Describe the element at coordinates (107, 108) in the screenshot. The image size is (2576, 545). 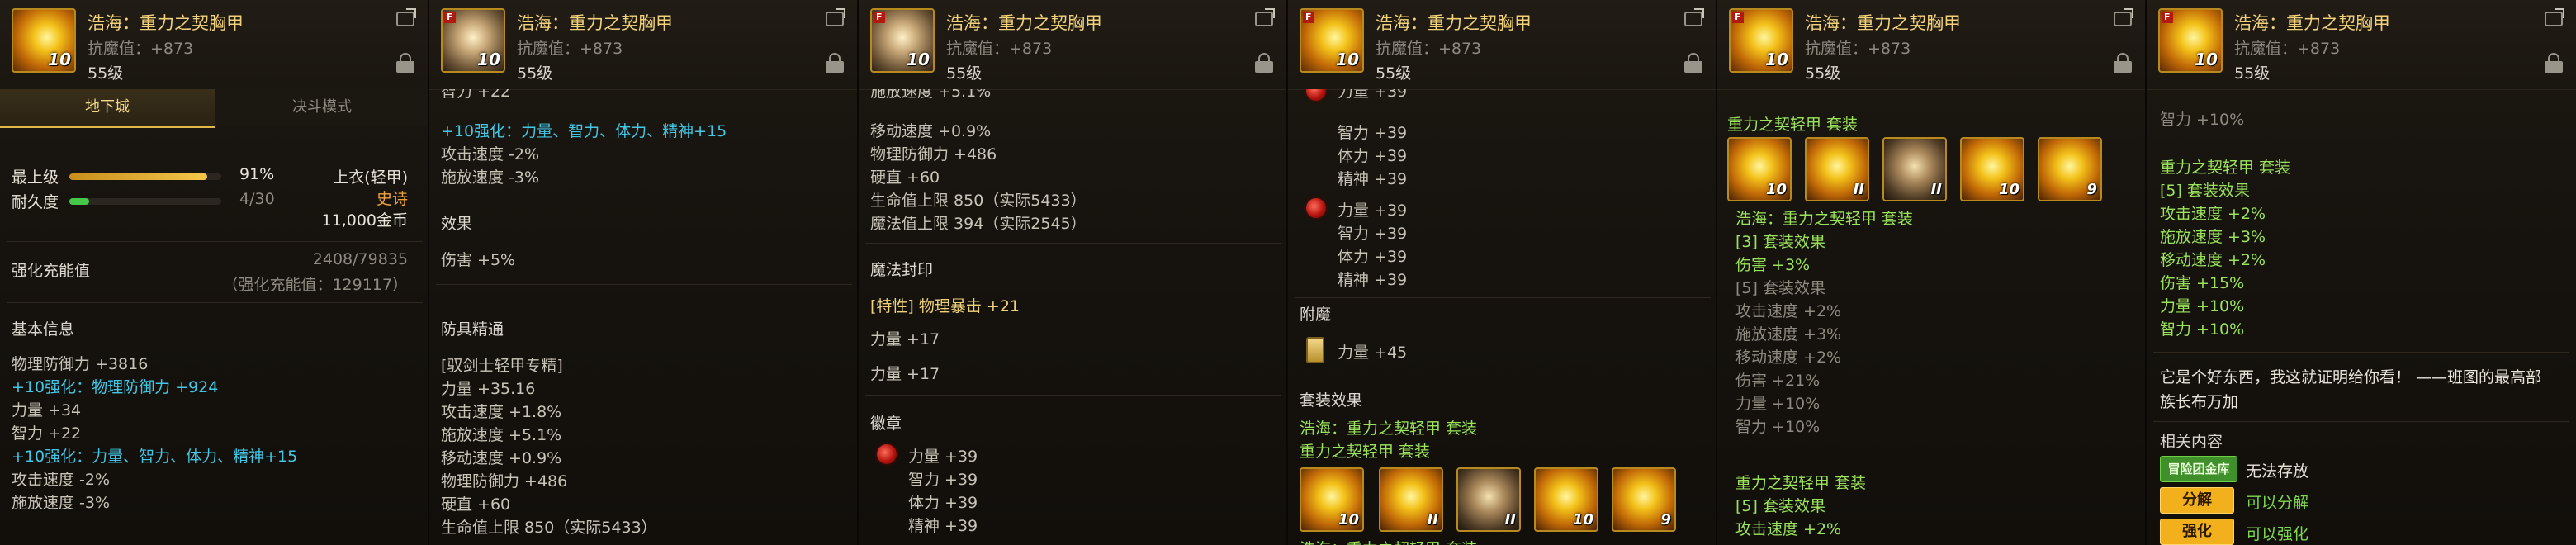
I see `tab-dungeon: 地下城` at that location.